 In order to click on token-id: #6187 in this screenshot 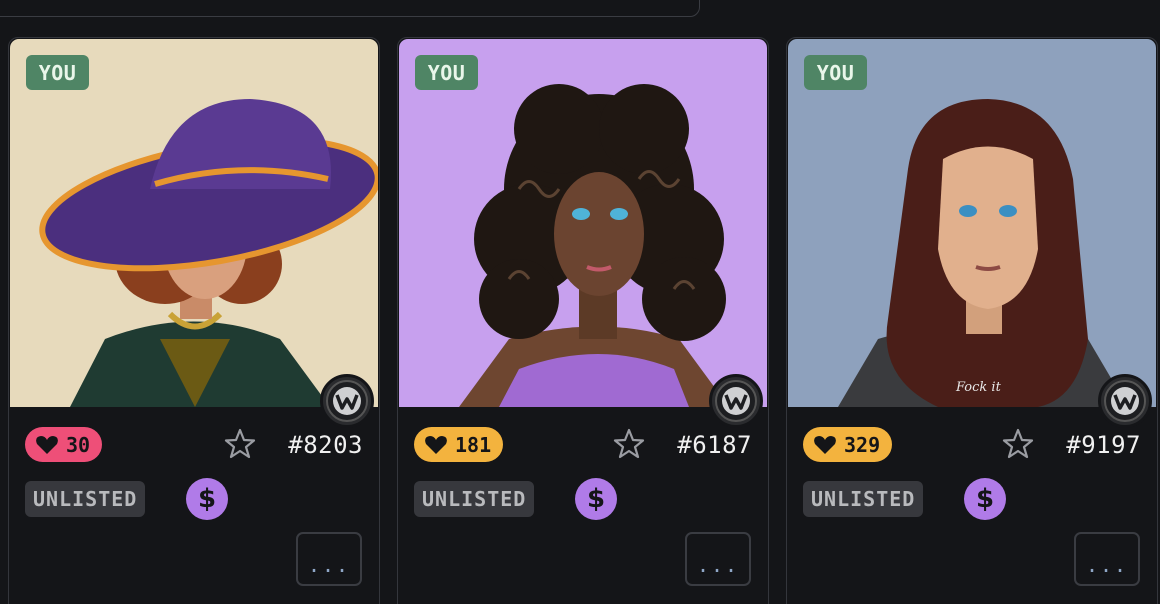, I will do `click(714, 445)`.